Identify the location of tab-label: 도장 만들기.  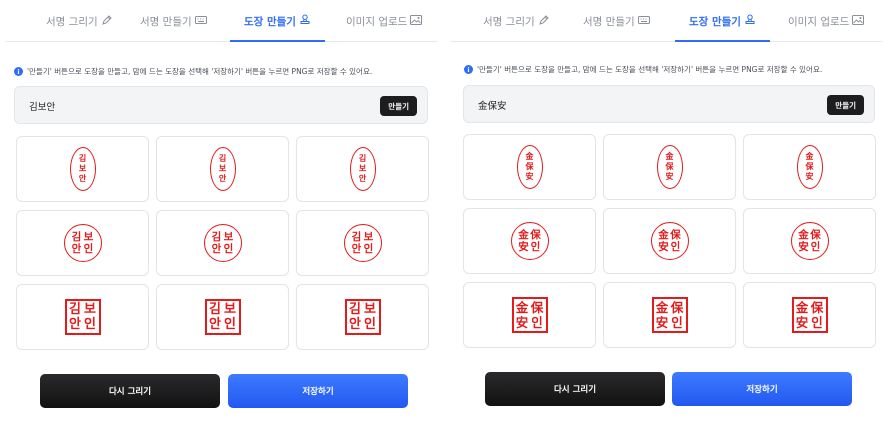
(715, 22).